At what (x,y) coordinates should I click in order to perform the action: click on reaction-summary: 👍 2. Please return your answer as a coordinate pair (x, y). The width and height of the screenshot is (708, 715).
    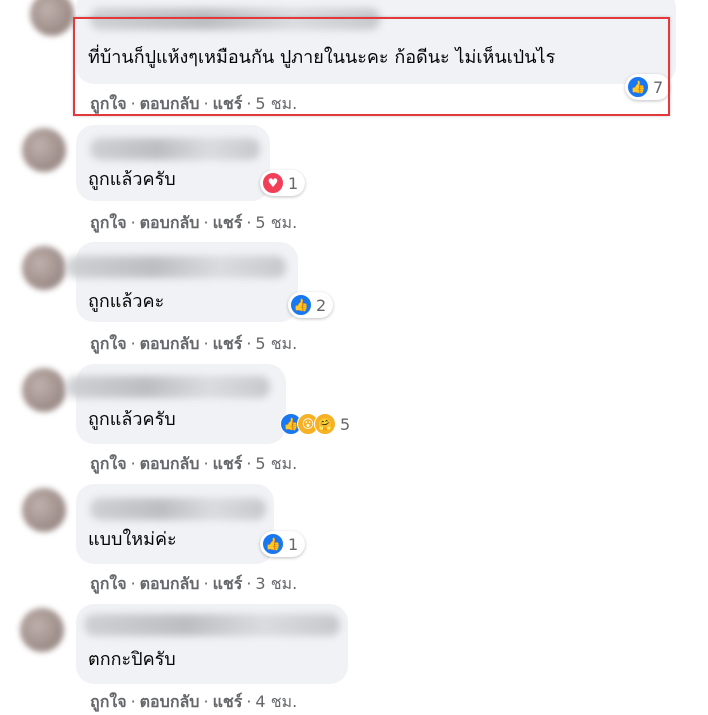
    Looking at the image, I should click on (311, 305).